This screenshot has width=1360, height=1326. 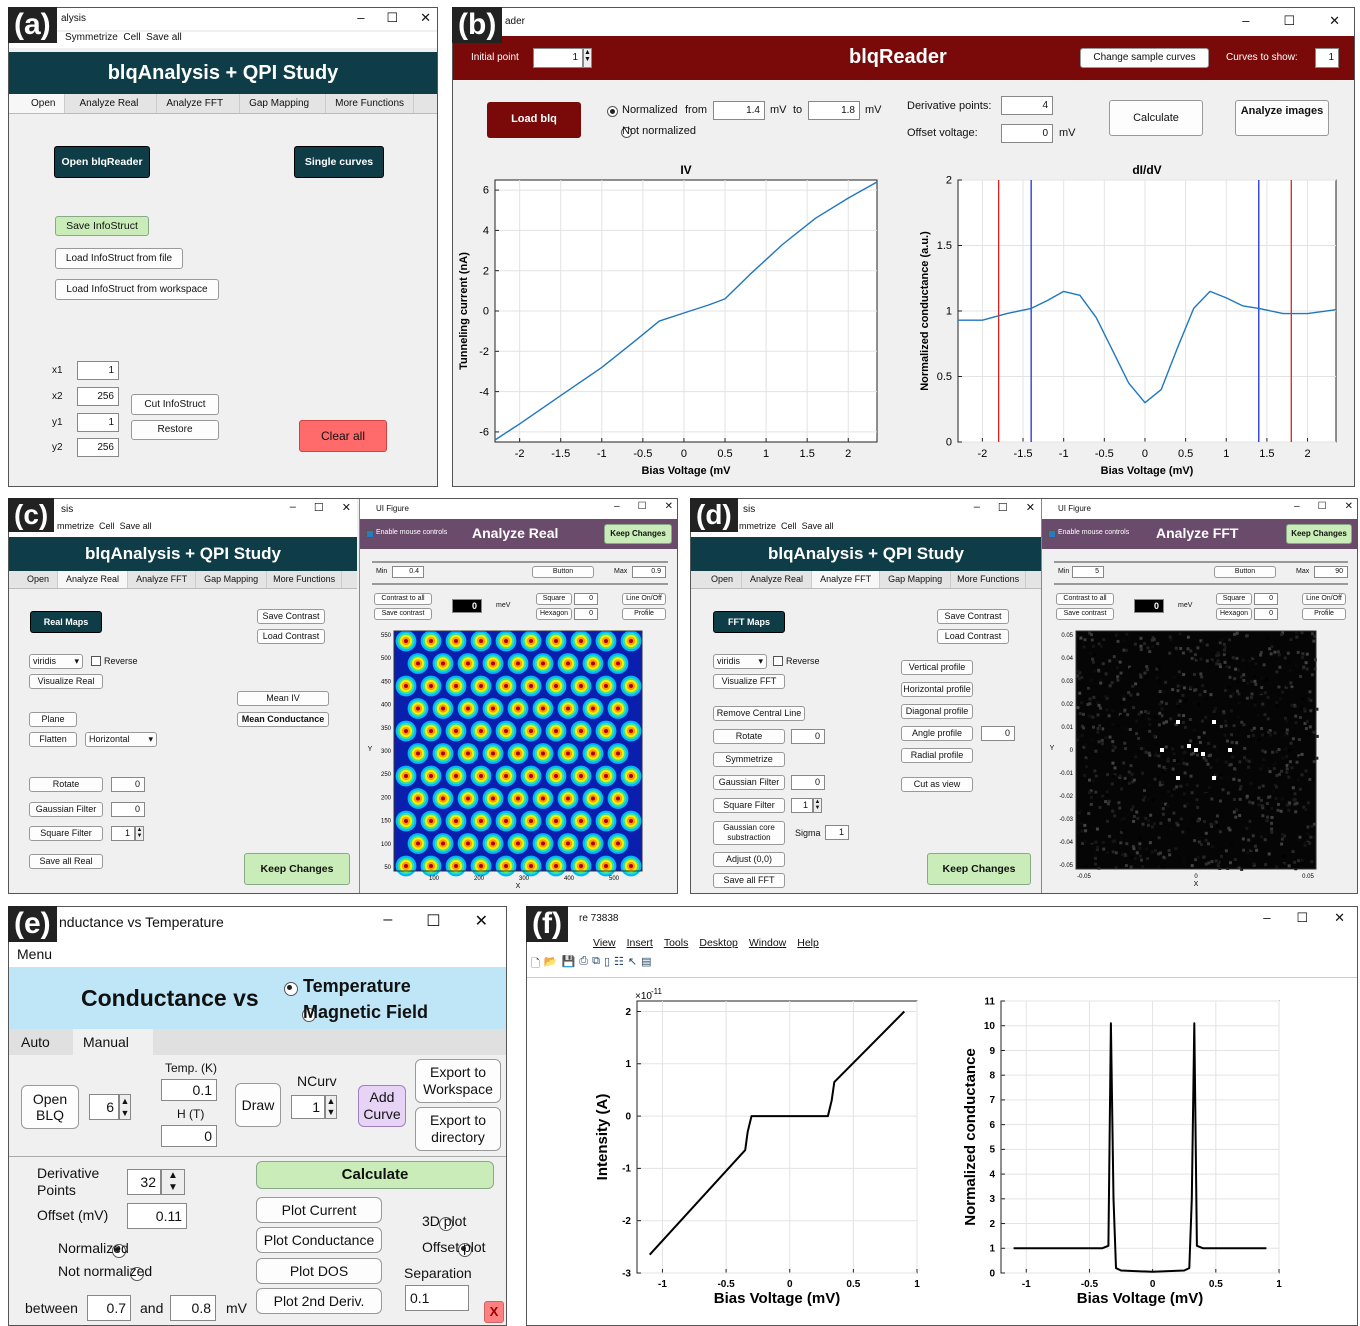 I want to click on property-icon: ▤, so click(x=646, y=964).